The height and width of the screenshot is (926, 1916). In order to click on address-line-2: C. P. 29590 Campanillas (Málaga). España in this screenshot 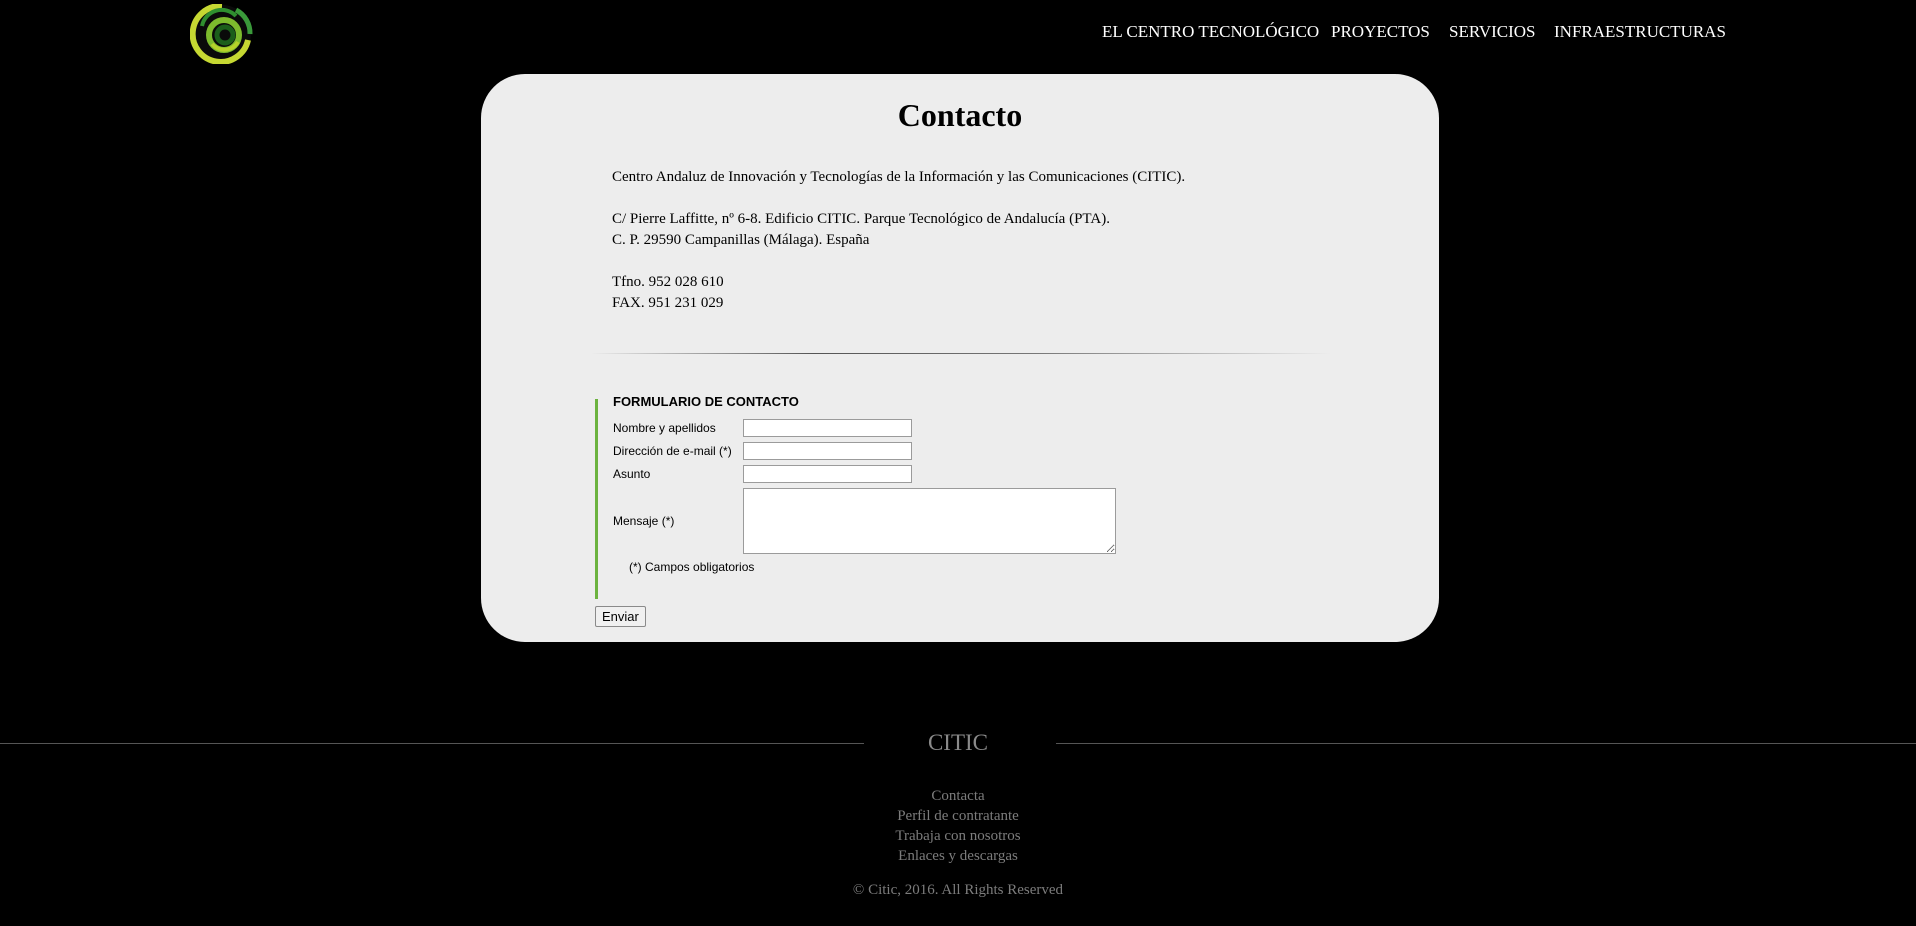, I will do `click(741, 240)`.